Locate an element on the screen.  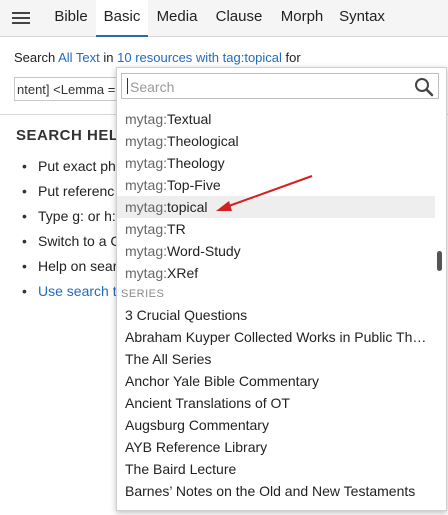
help-item: Type g: or h: is located at coordinates (71, 217).